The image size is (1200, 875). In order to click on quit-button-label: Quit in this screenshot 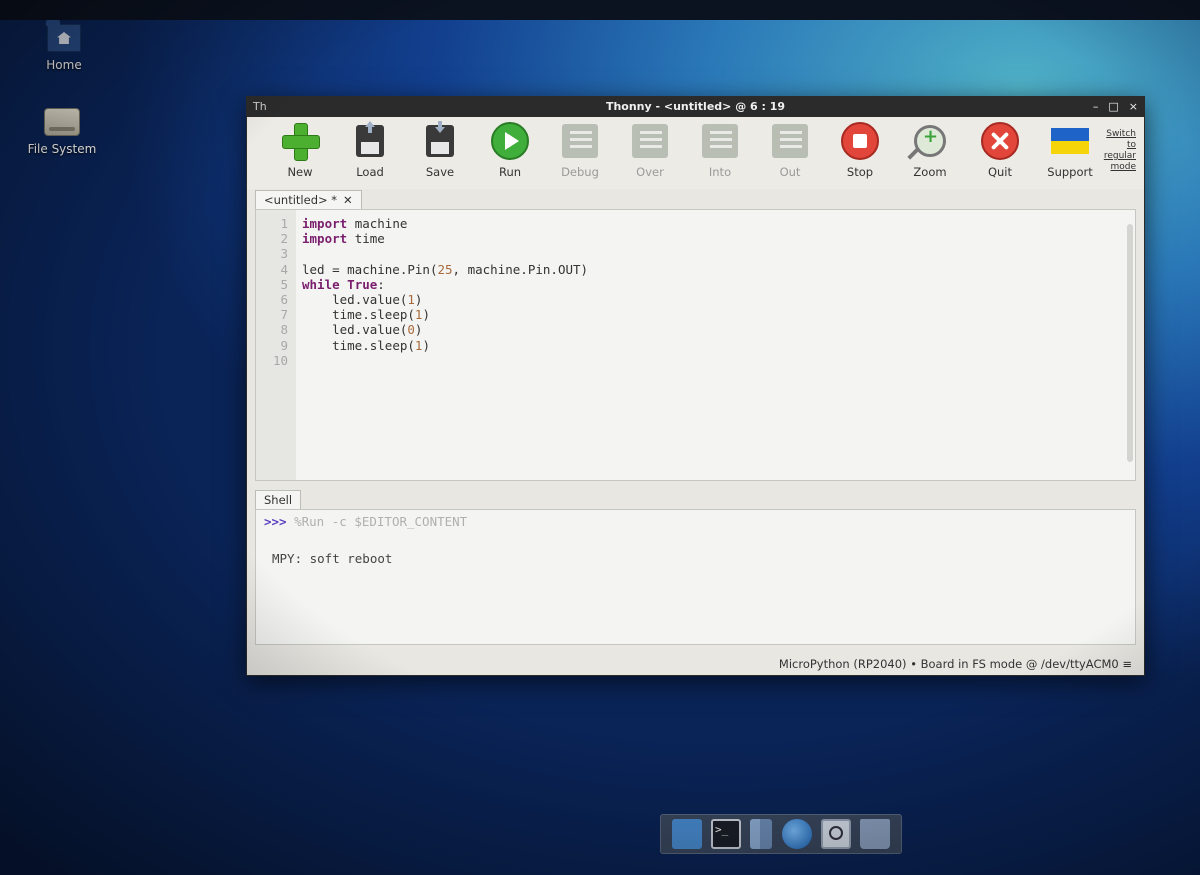, I will do `click(1000, 172)`.